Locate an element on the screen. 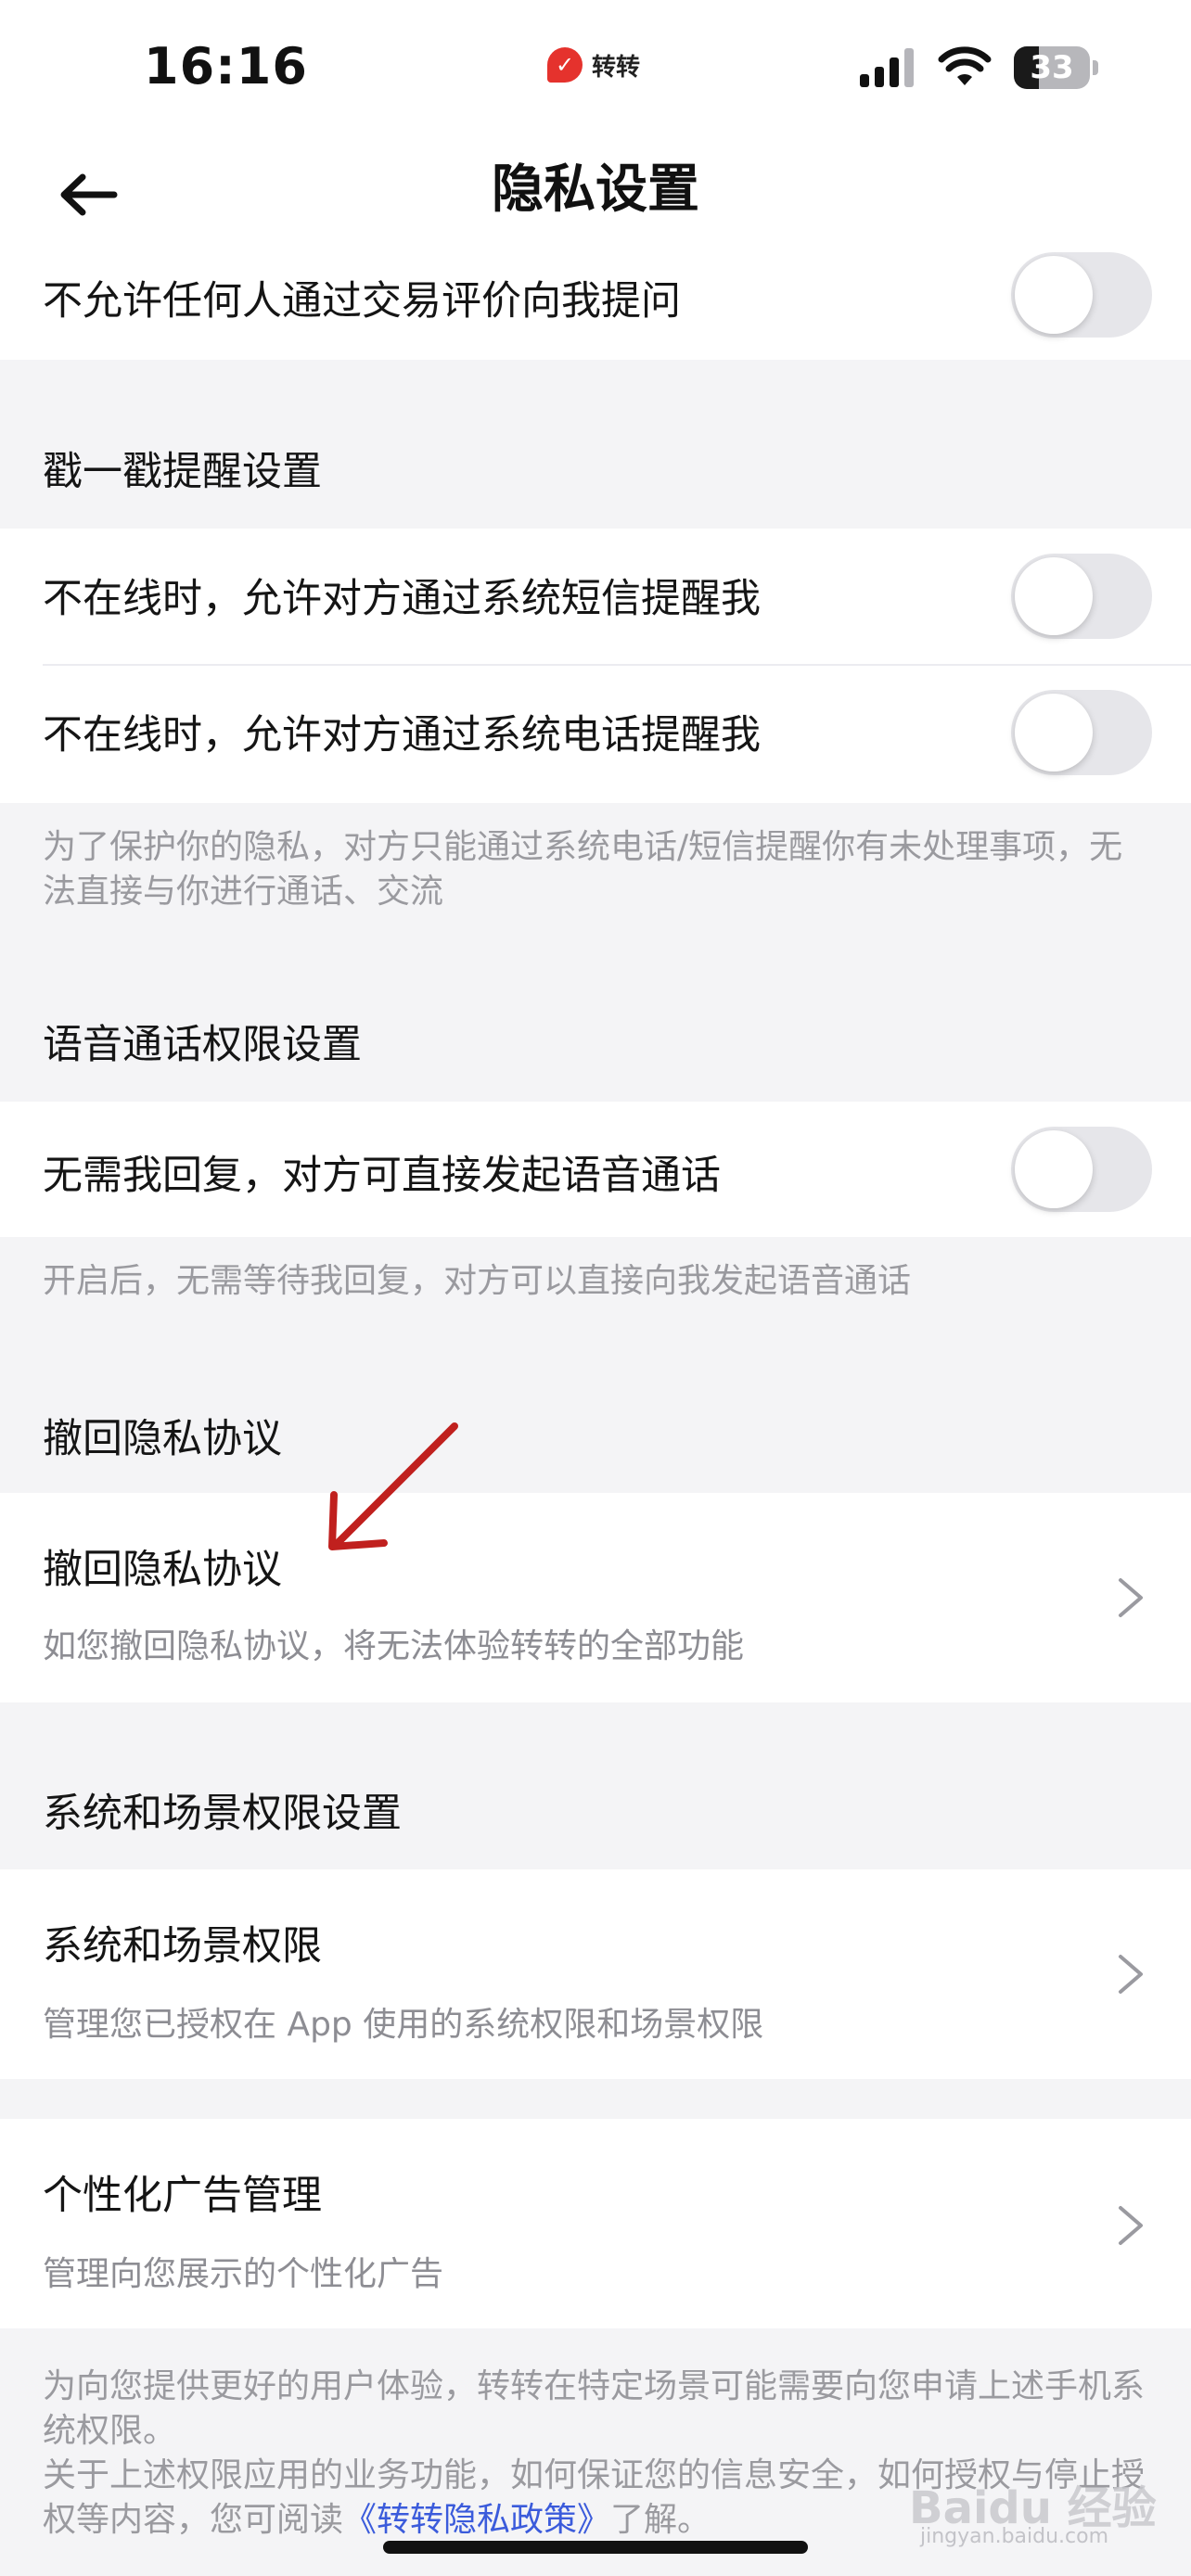 The image size is (1191, 2576). setting-sublabel: 管理向您展示的个性化广告 is located at coordinates (244, 2274).